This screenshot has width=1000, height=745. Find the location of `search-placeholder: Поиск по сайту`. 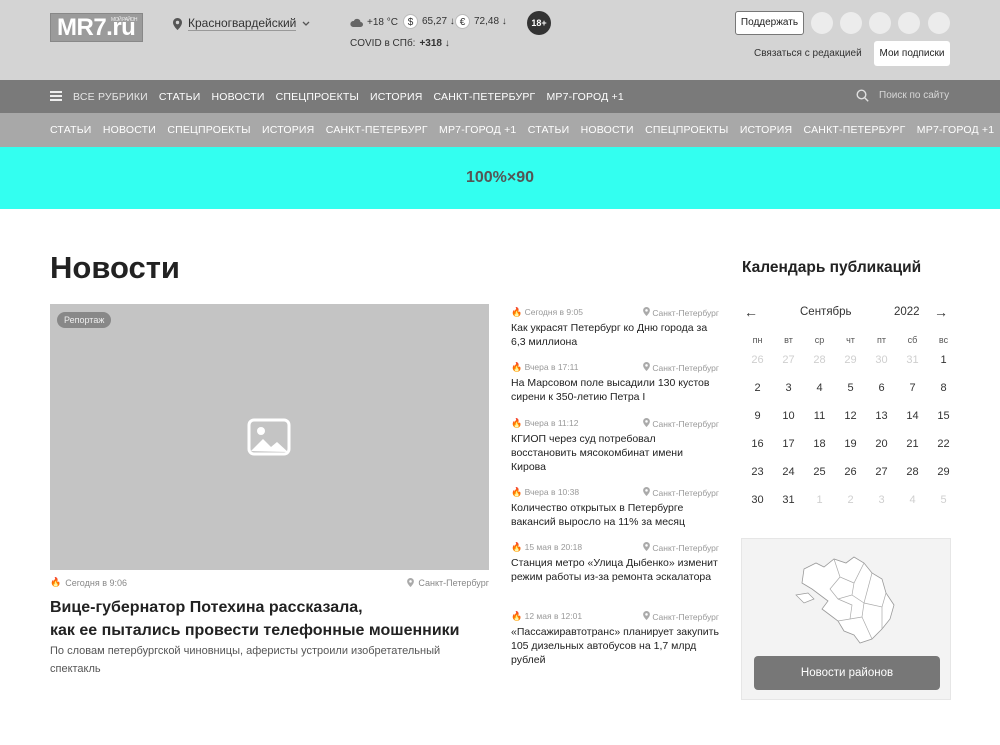

search-placeholder: Поиск по сайту is located at coordinates (914, 95).